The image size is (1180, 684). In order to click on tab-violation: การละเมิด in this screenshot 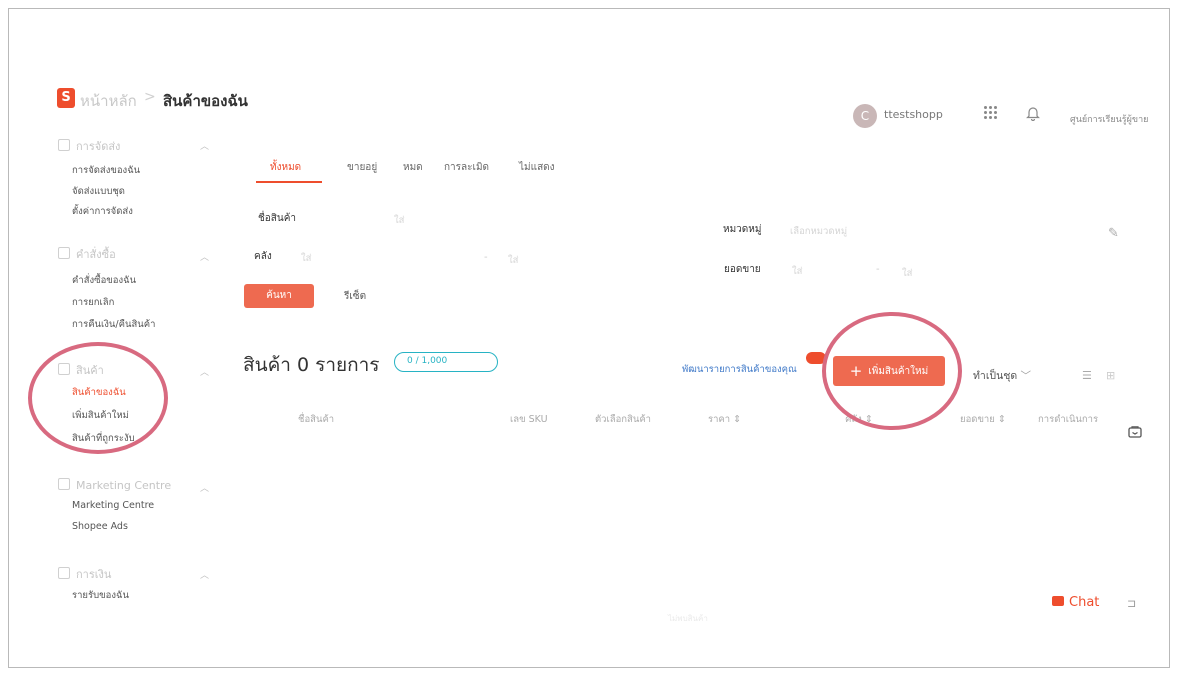, I will do `click(466, 167)`.